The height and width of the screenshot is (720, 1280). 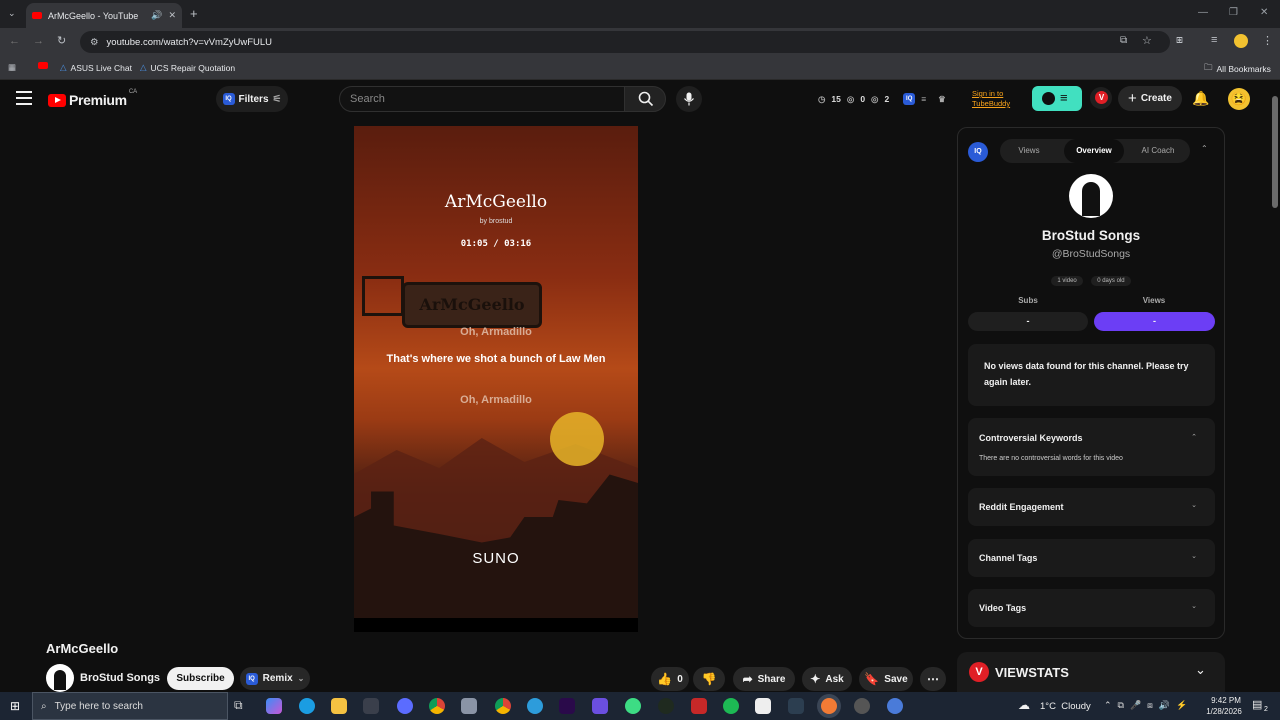 I want to click on close-window-icon: ✕, so click(x=1264, y=12).